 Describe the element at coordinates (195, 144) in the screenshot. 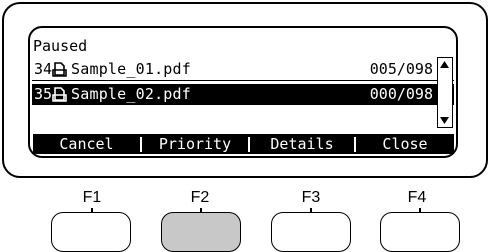

I see `priority-label: Priority` at that location.